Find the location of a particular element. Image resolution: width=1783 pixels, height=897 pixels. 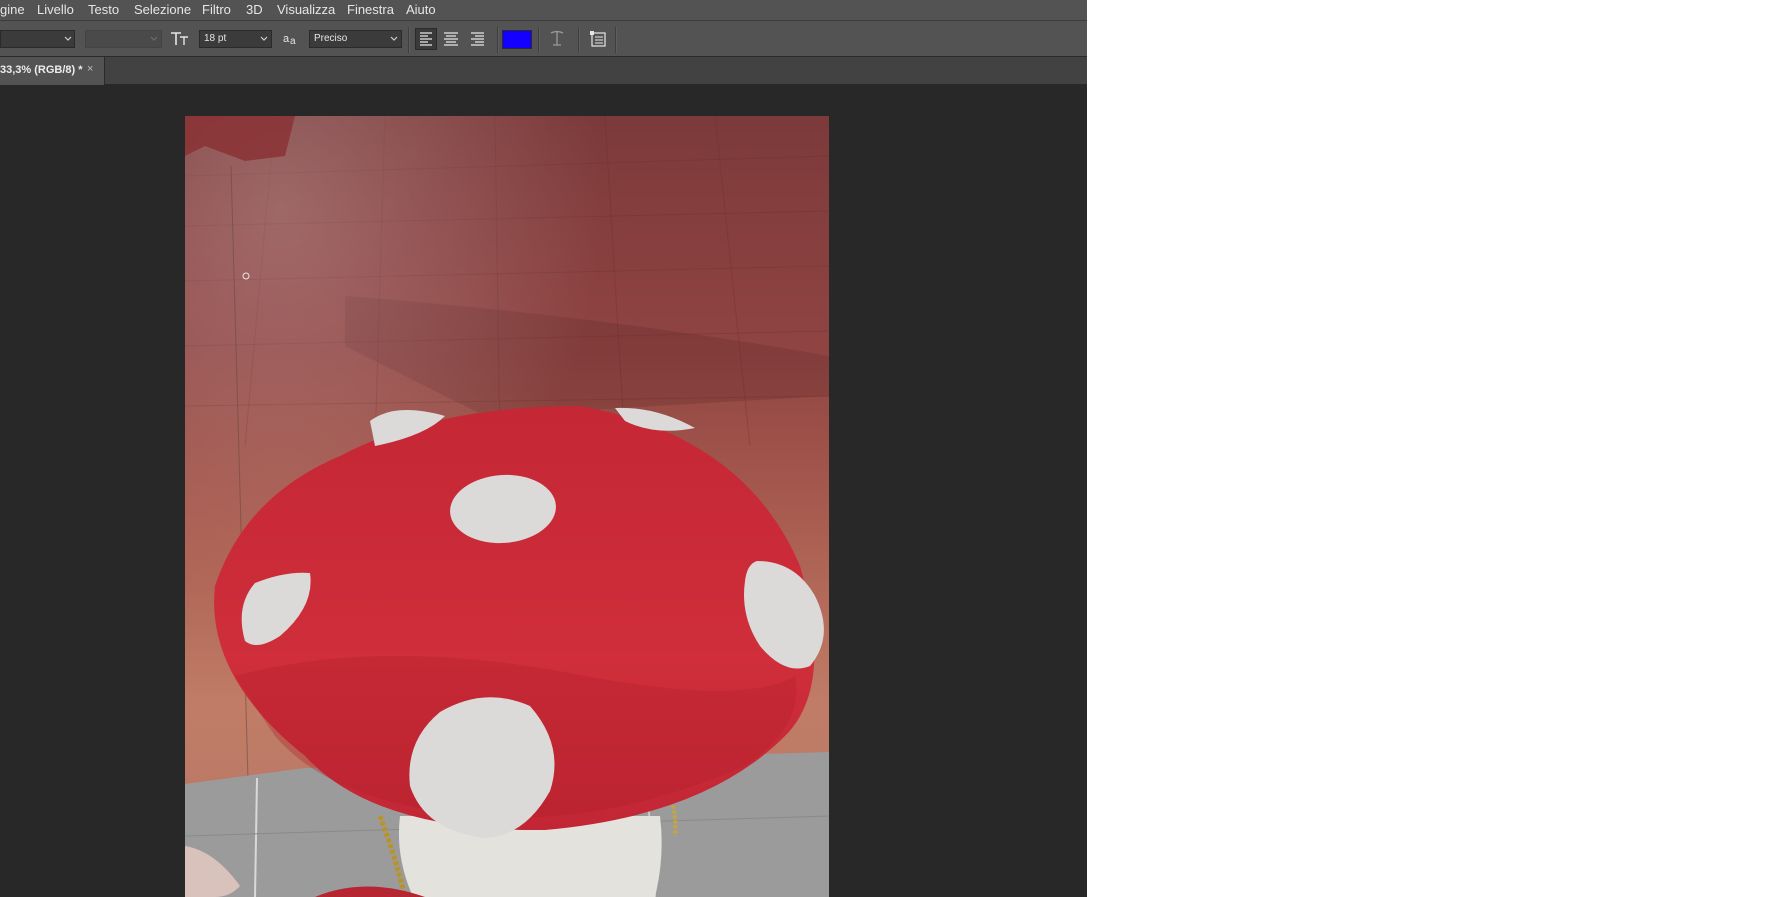

menu-testo: Testo is located at coordinates (103, 9).